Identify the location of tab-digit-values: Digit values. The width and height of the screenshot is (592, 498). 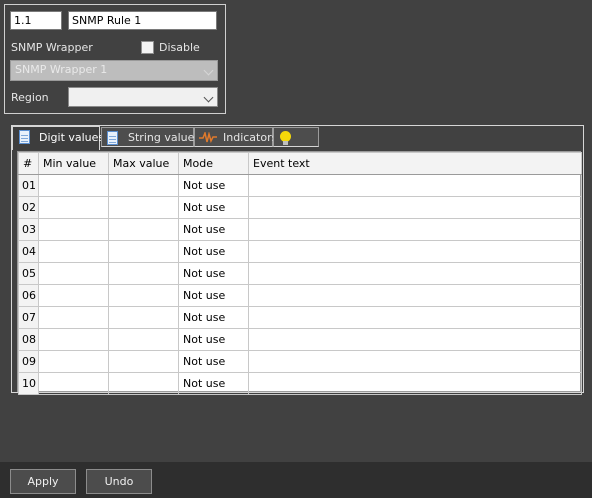
(58, 138).